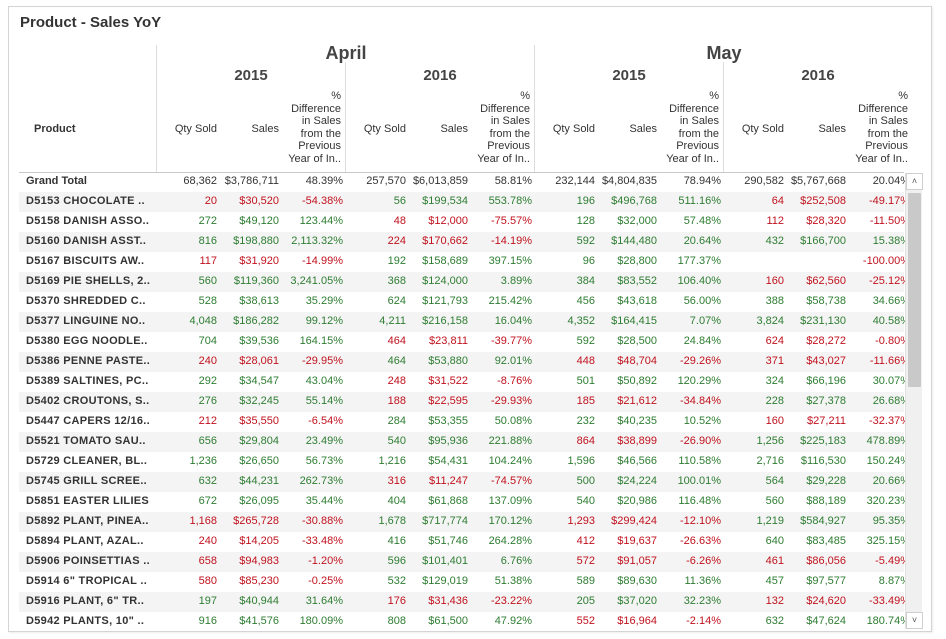 The height and width of the screenshot is (639, 946). I want to click on qty-sold-cell: 212, so click(207, 421).